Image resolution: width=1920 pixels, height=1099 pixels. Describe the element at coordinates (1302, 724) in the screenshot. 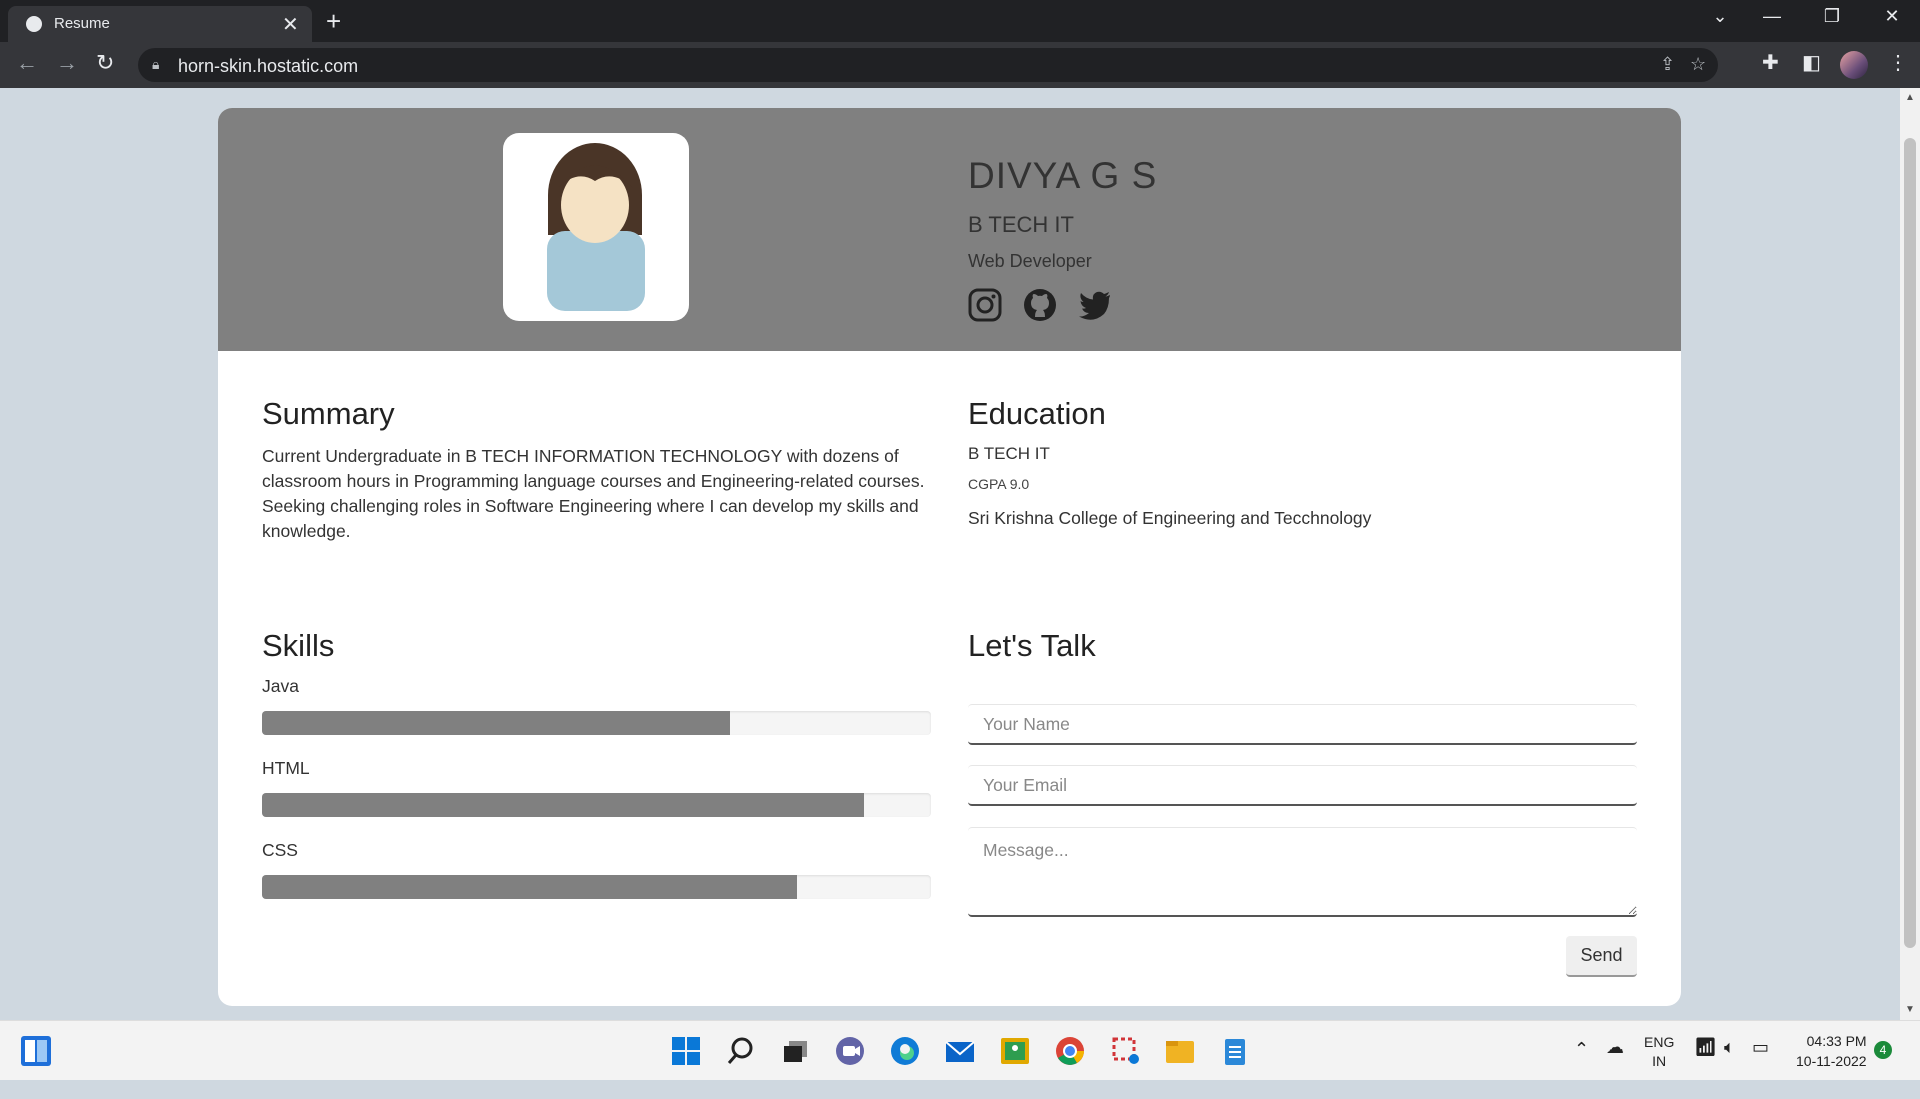

I see `name-input` at that location.